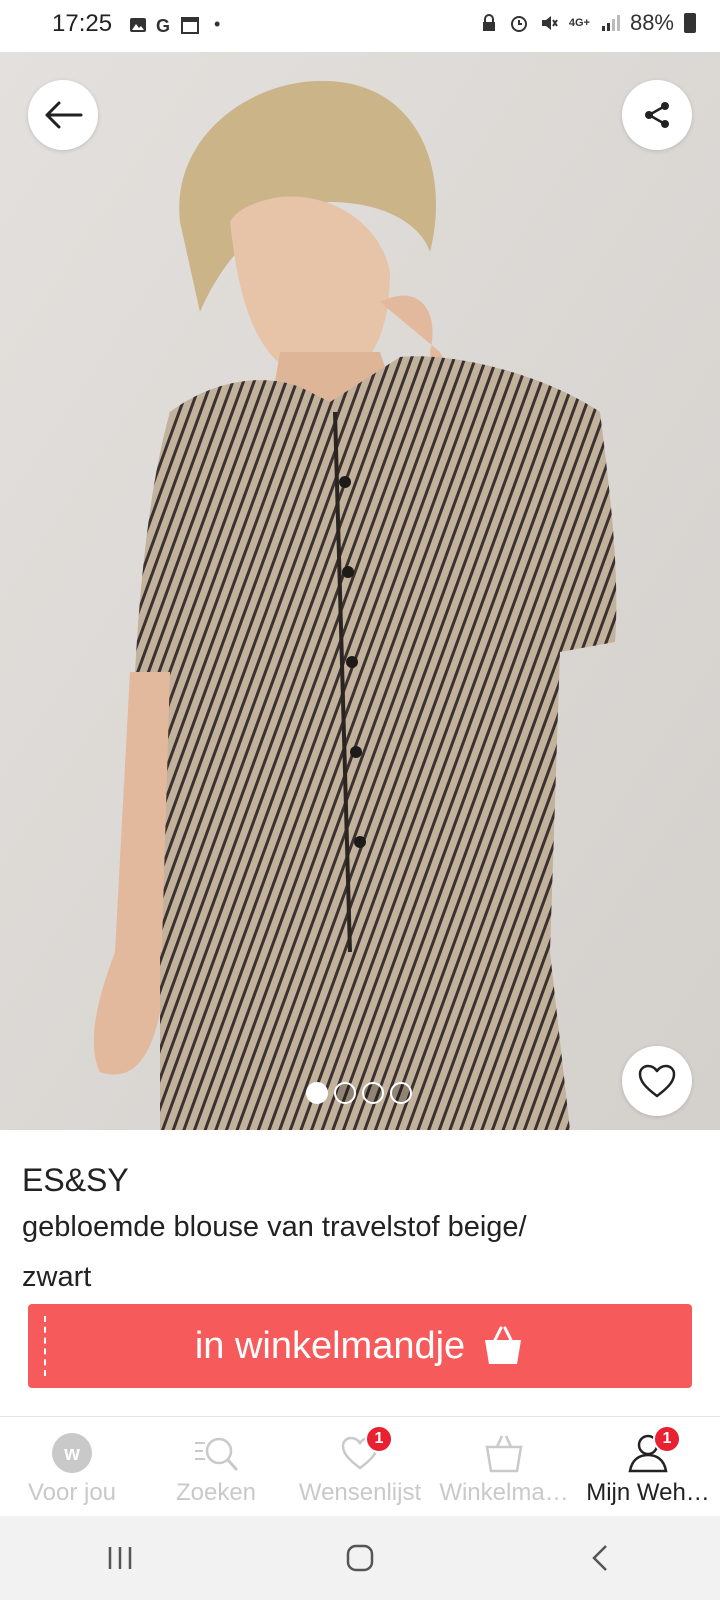  What do you see at coordinates (330, 1345) in the screenshot?
I see `add-to-cart-label: in winkelmandje` at bounding box center [330, 1345].